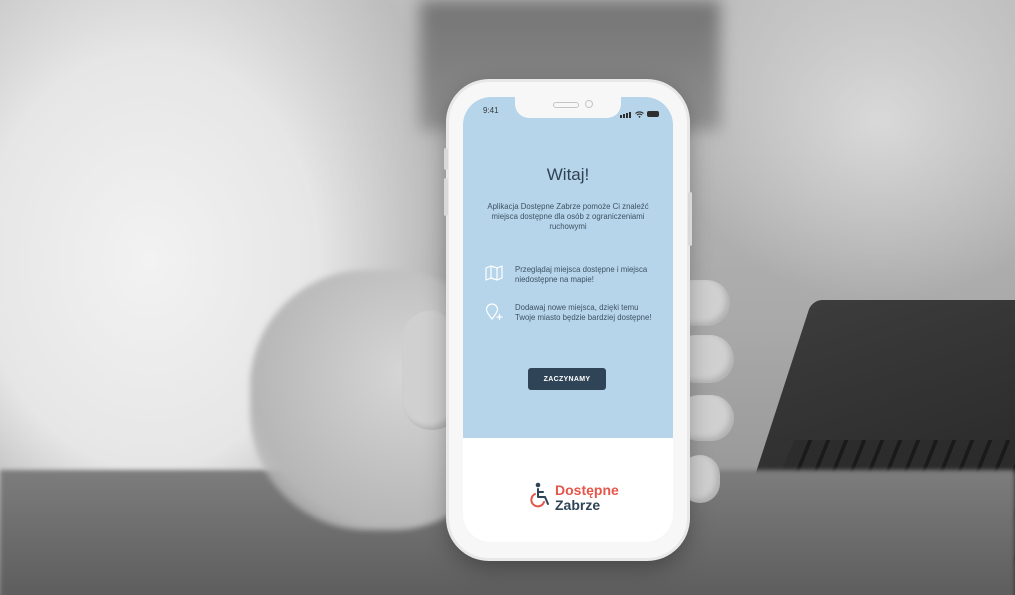 This screenshot has width=1015, height=595. I want to click on status-icons, so click(639, 114).